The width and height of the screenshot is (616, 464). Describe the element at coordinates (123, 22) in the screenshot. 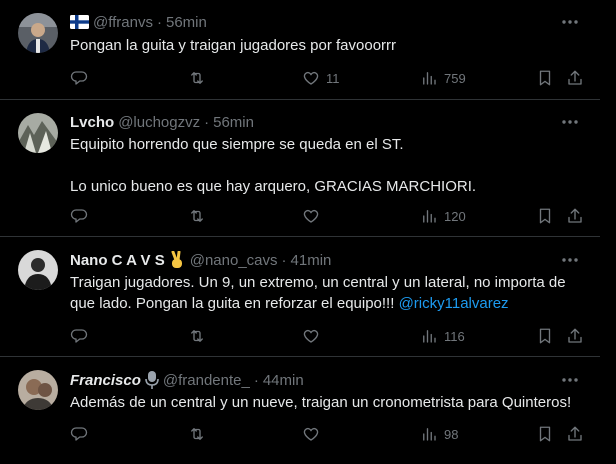

I see `user-handle: @ffranvs` at that location.